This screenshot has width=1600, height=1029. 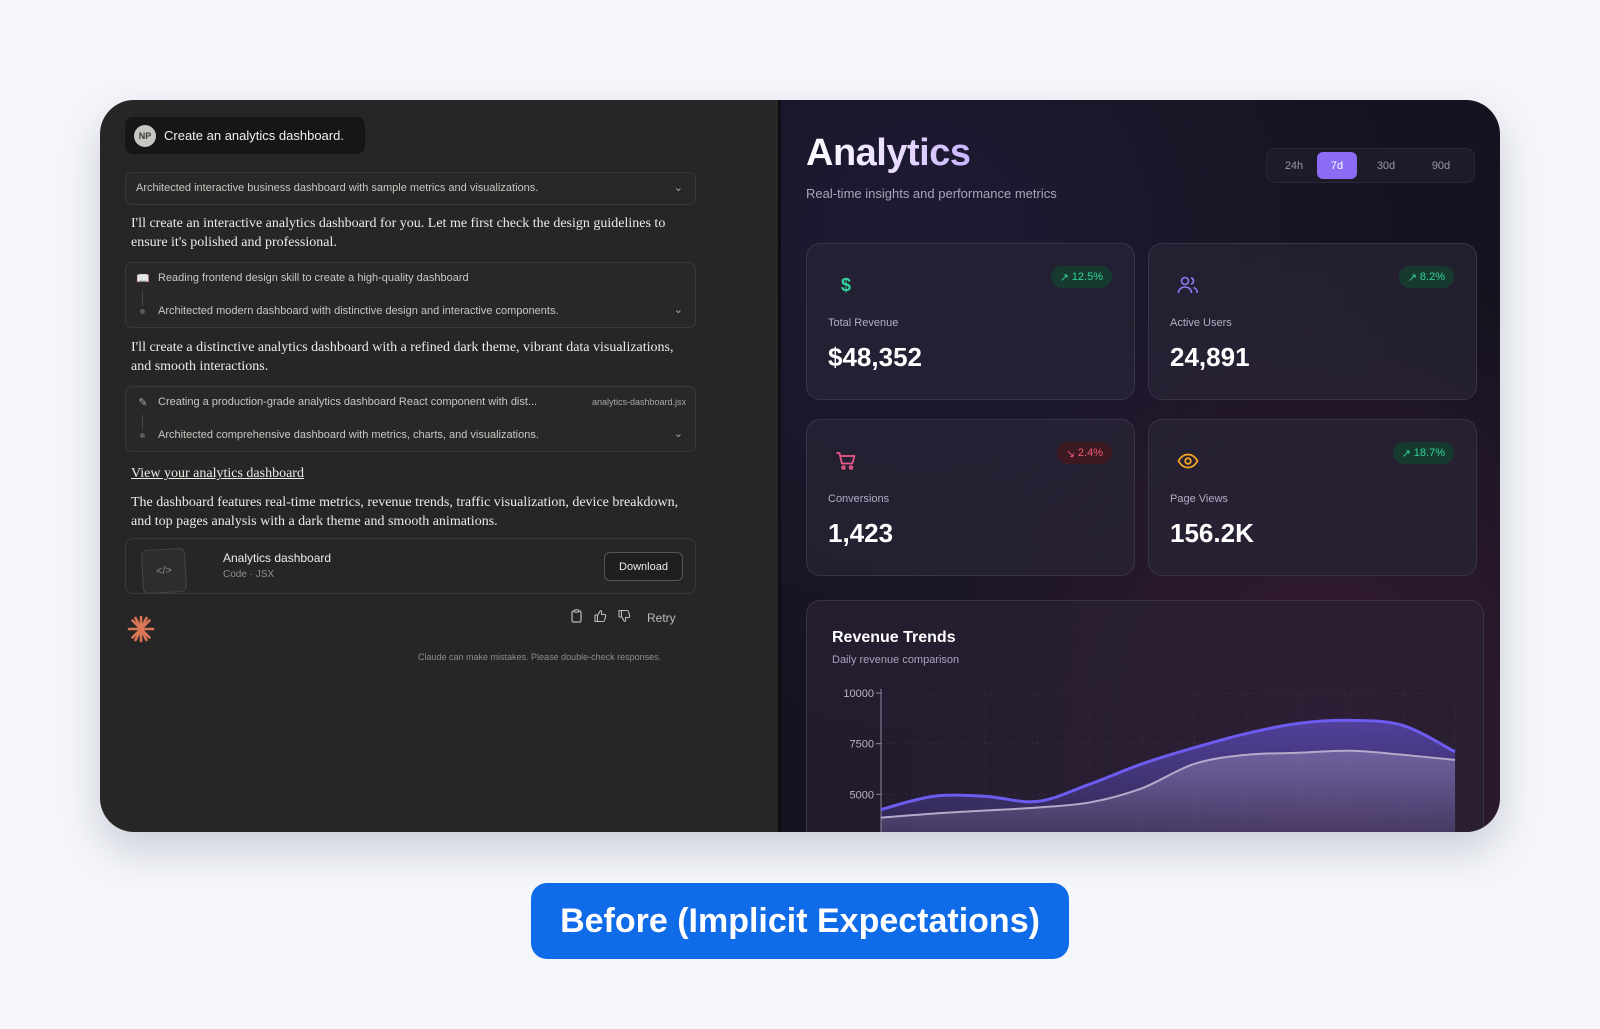 I want to click on range-90d: 90d, so click(x=1441, y=165).